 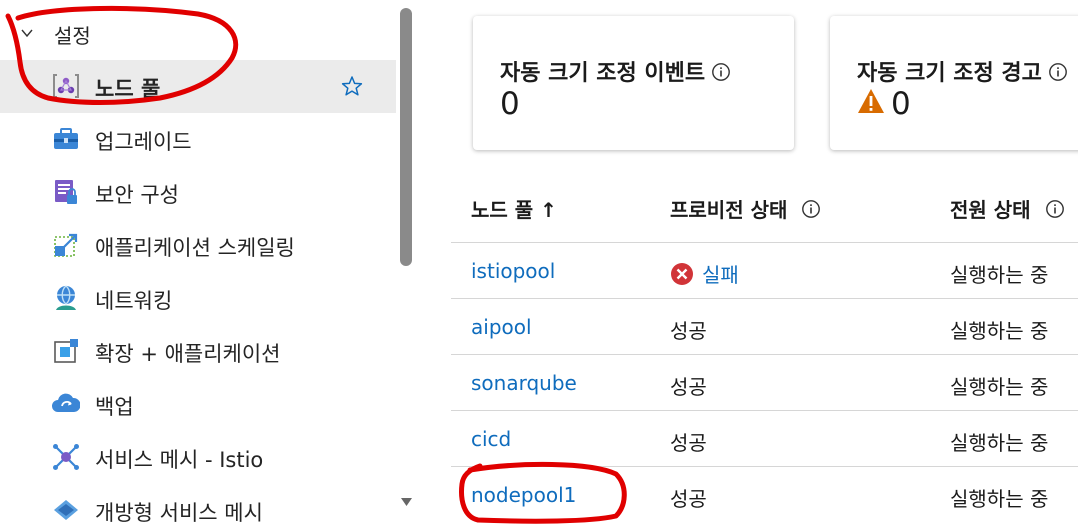 What do you see at coordinates (764, 326) in the screenshot?
I see `table-row: aipool 성공 실행하는 중` at bounding box center [764, 326].